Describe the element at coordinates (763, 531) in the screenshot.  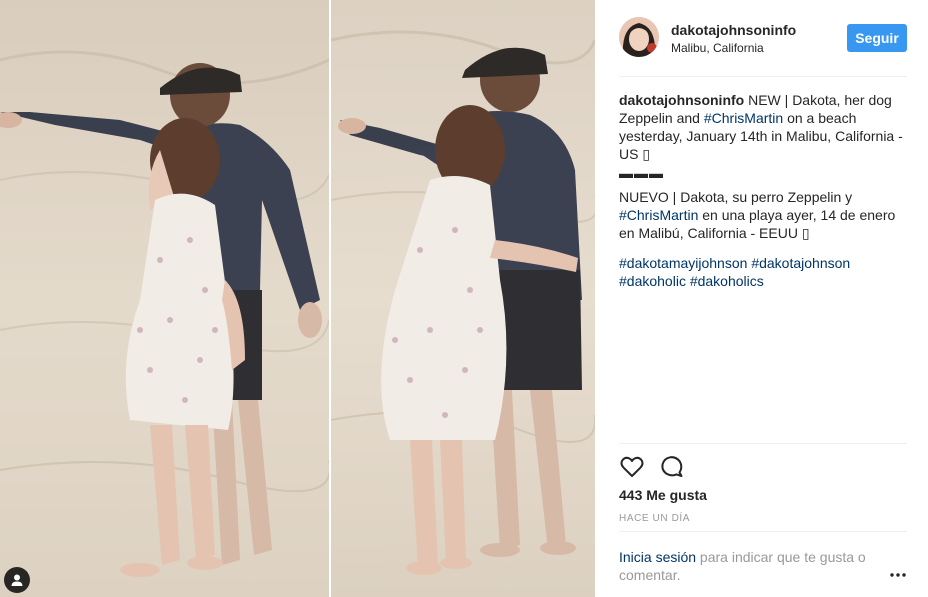
I see `login-divider` at that location.